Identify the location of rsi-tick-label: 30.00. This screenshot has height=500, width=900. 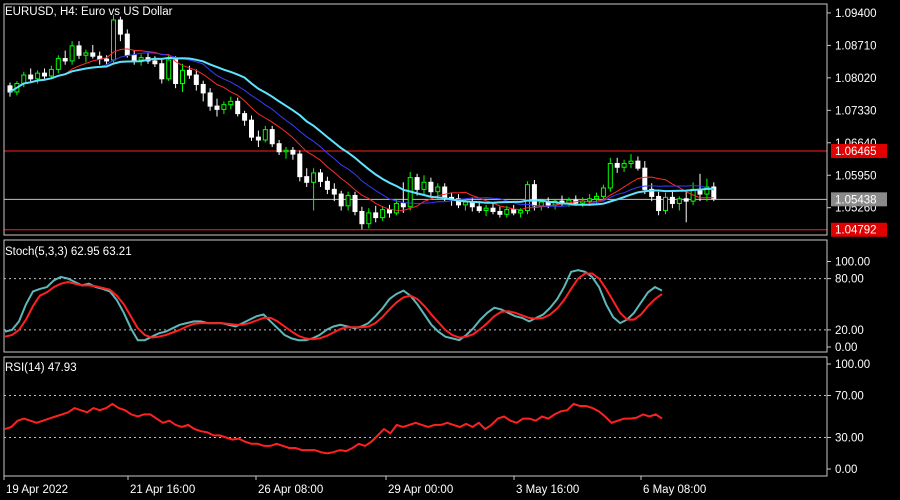
(849, 439).